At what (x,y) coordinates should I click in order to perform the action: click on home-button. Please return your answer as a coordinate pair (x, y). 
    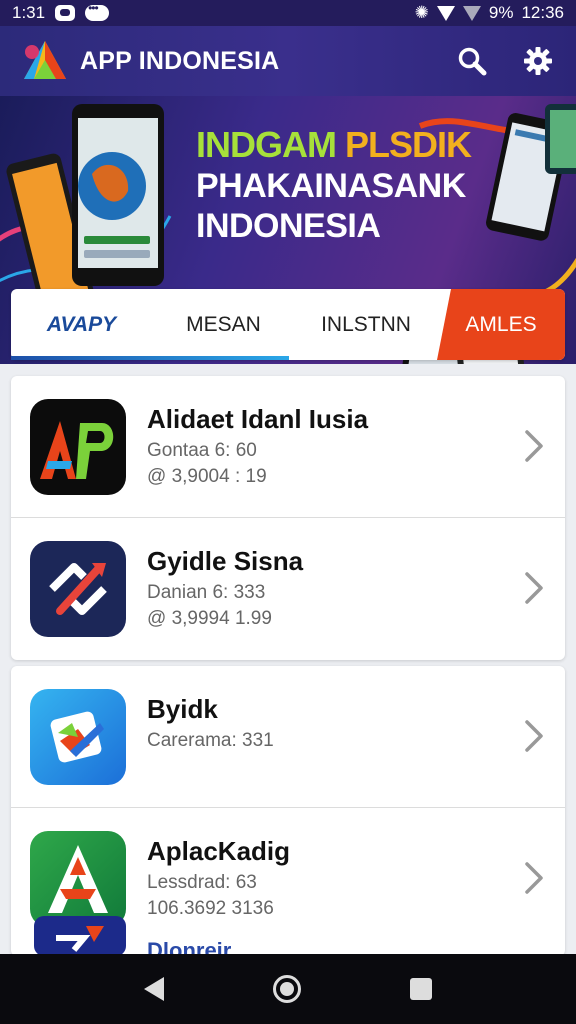
    Looking at the image, I should click on (286, 989).